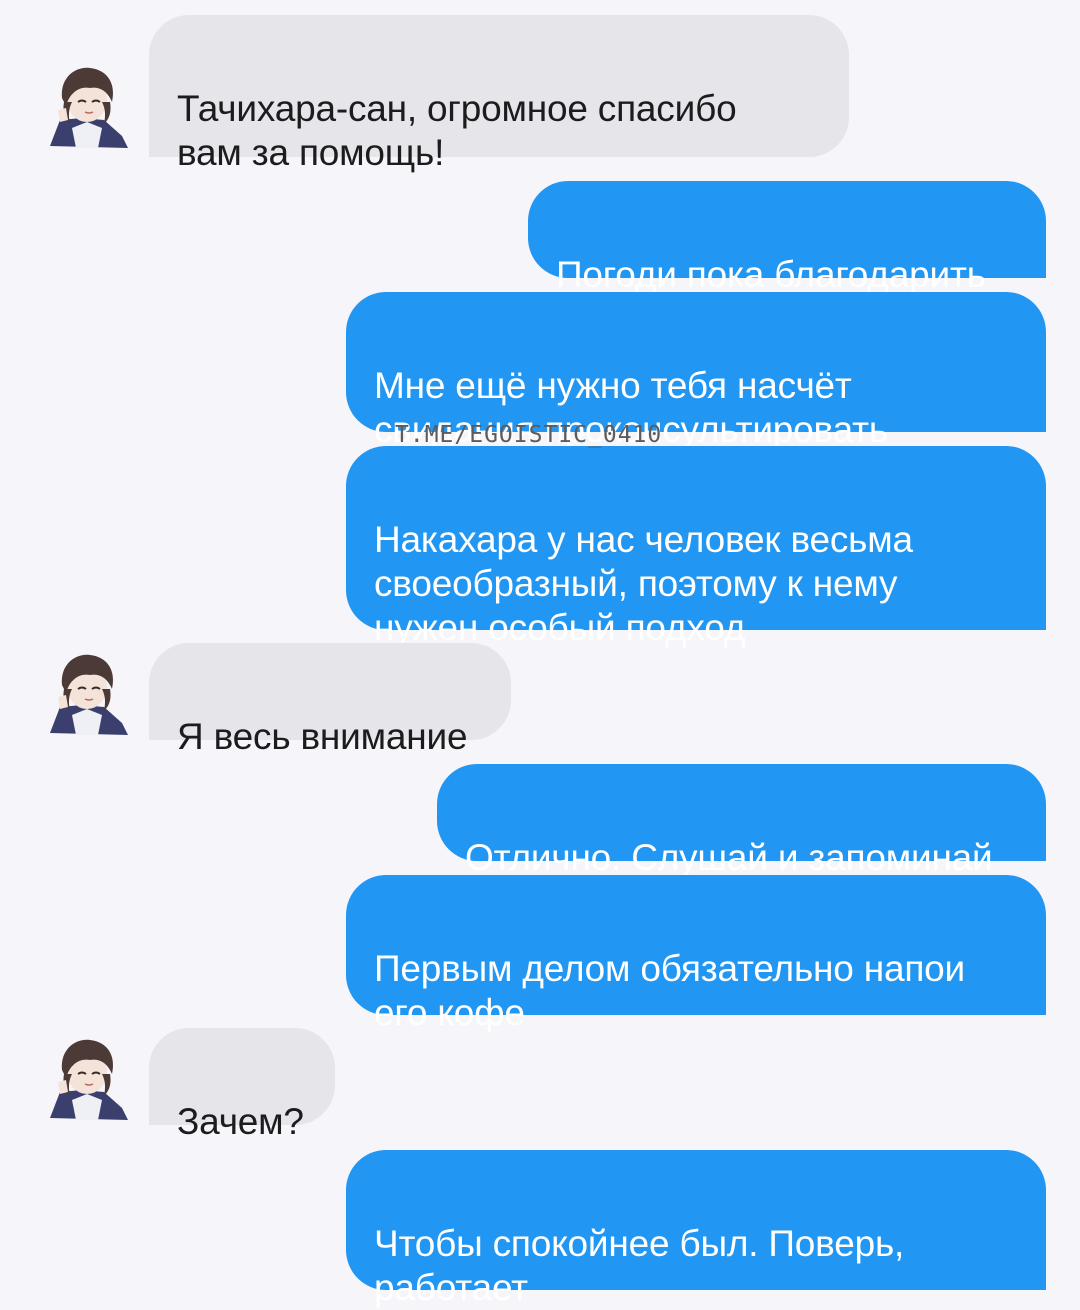  I want to click on message-text: Отлично. Слушай и запоминай, so click(729, 857).